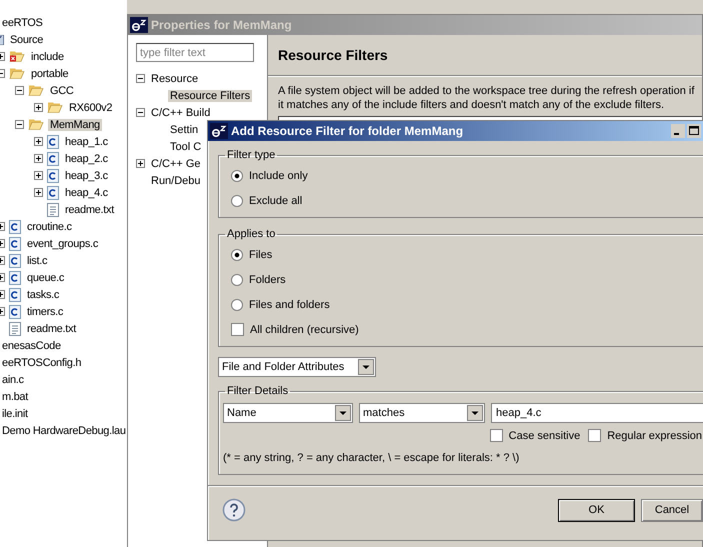  I want to click on tree-item: list.c, so click(37, 260).